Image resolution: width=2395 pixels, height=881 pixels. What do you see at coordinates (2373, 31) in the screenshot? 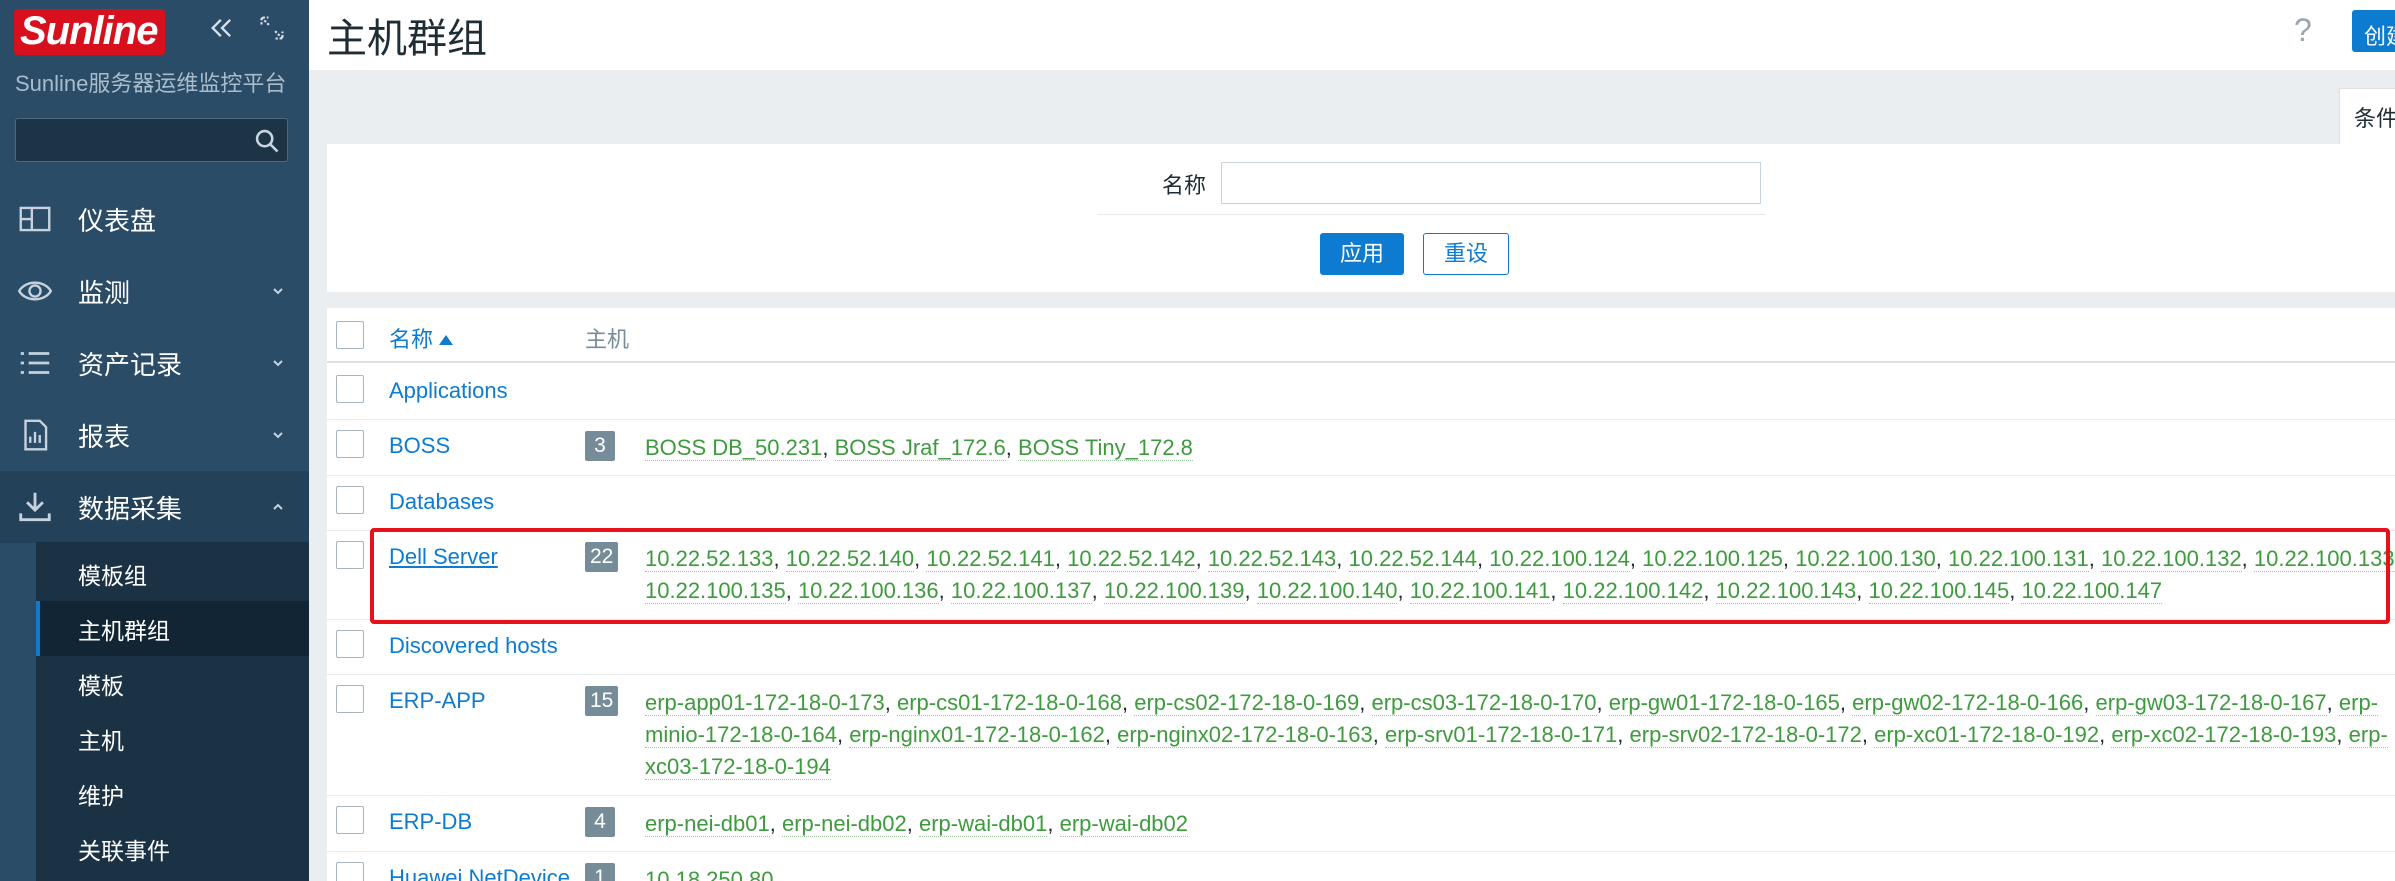
I see `create-host-group-button: 创建主机群组` at bounding box center [2373, 31].